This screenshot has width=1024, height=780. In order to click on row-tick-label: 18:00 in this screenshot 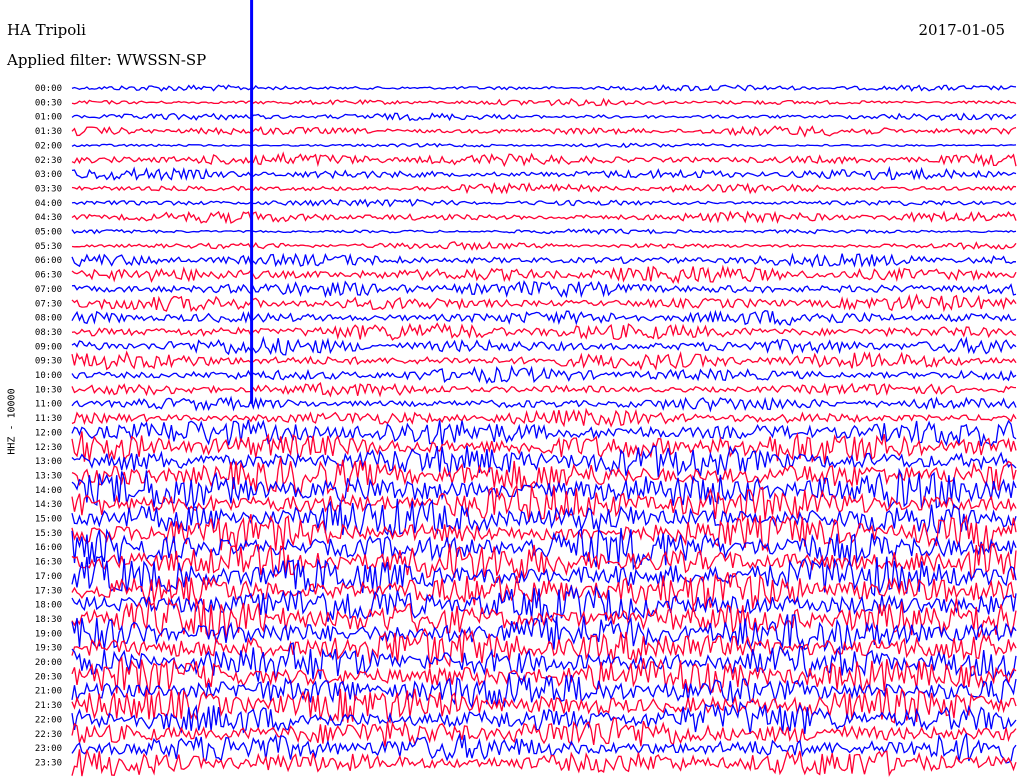, I will do `click(48, 606)`.